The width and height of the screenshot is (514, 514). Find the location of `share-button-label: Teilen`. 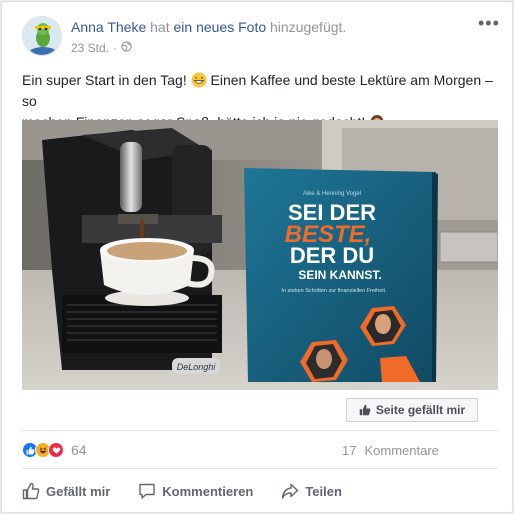

share-button-label: Teilen is located at coordinates (323, 491).